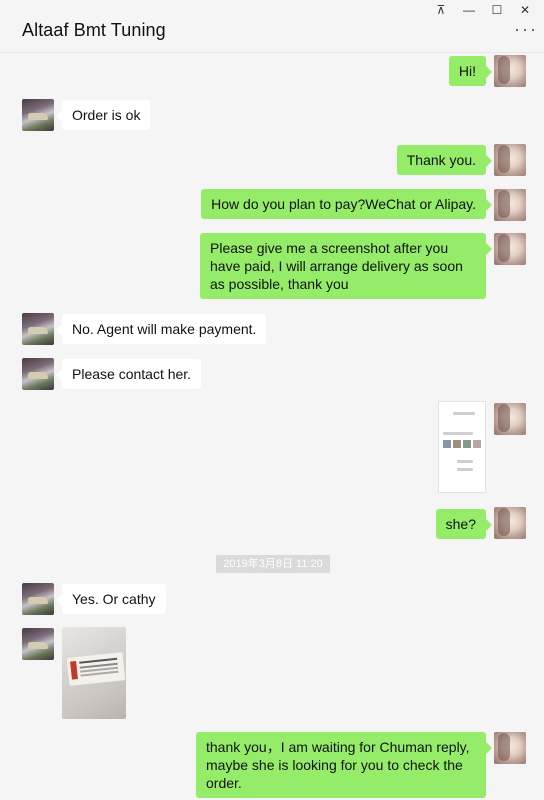 The height and width of the screenshot is (800, 544). Describe the element at coordinates (94, 30) in the screenshot. I see `chat-title: Altaaf Bmt Tuning` at that location.